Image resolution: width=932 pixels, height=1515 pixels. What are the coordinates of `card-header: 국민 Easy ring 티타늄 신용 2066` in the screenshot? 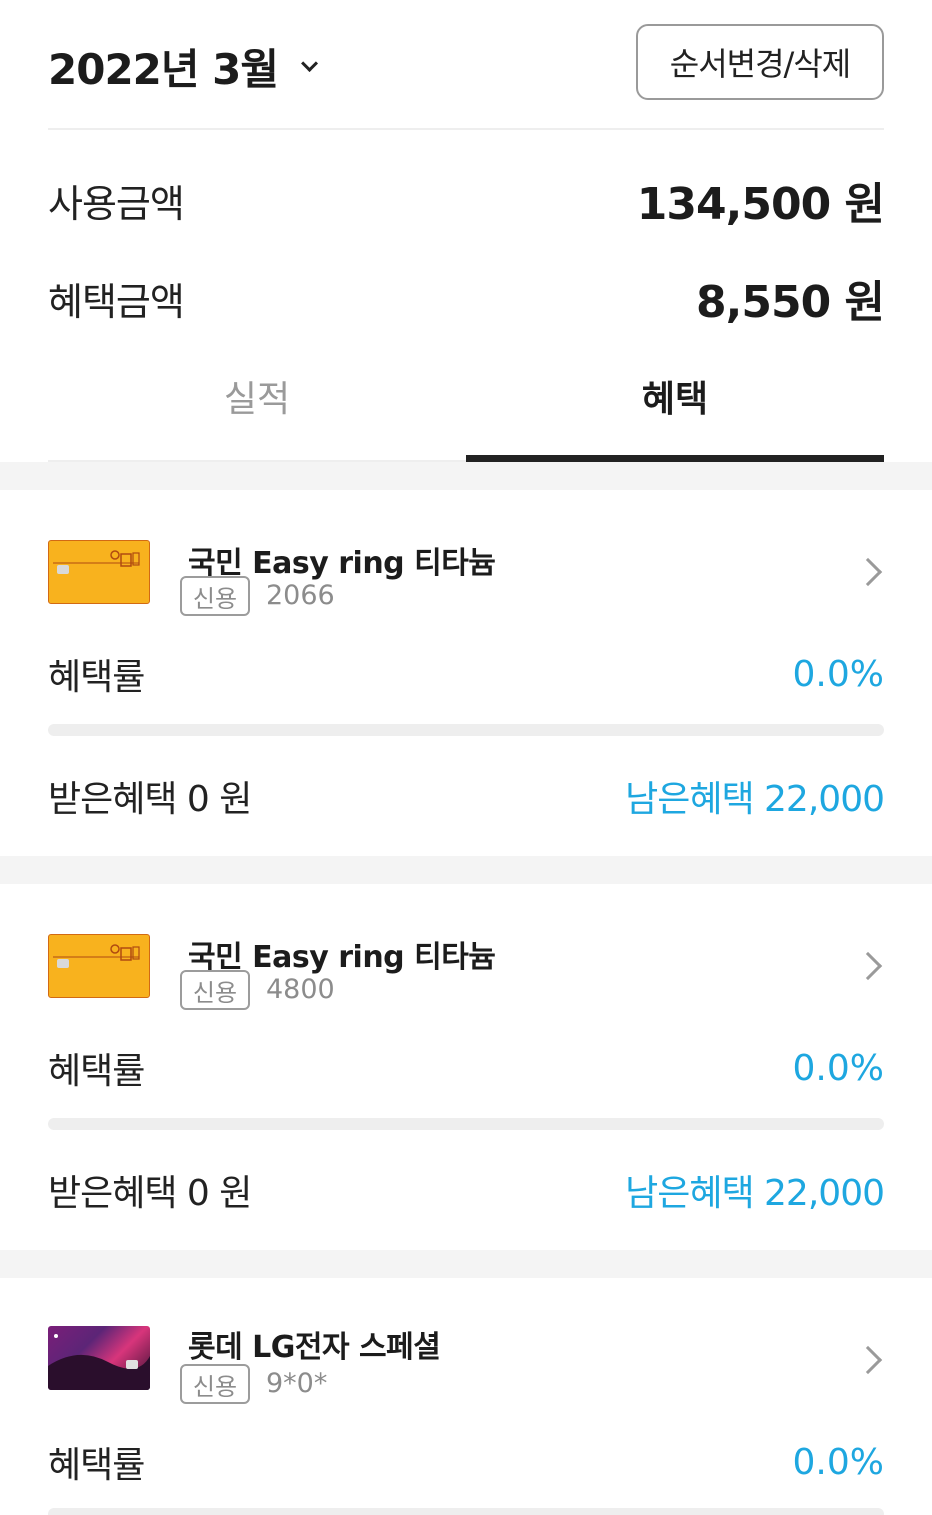 It's located at (466, 580).